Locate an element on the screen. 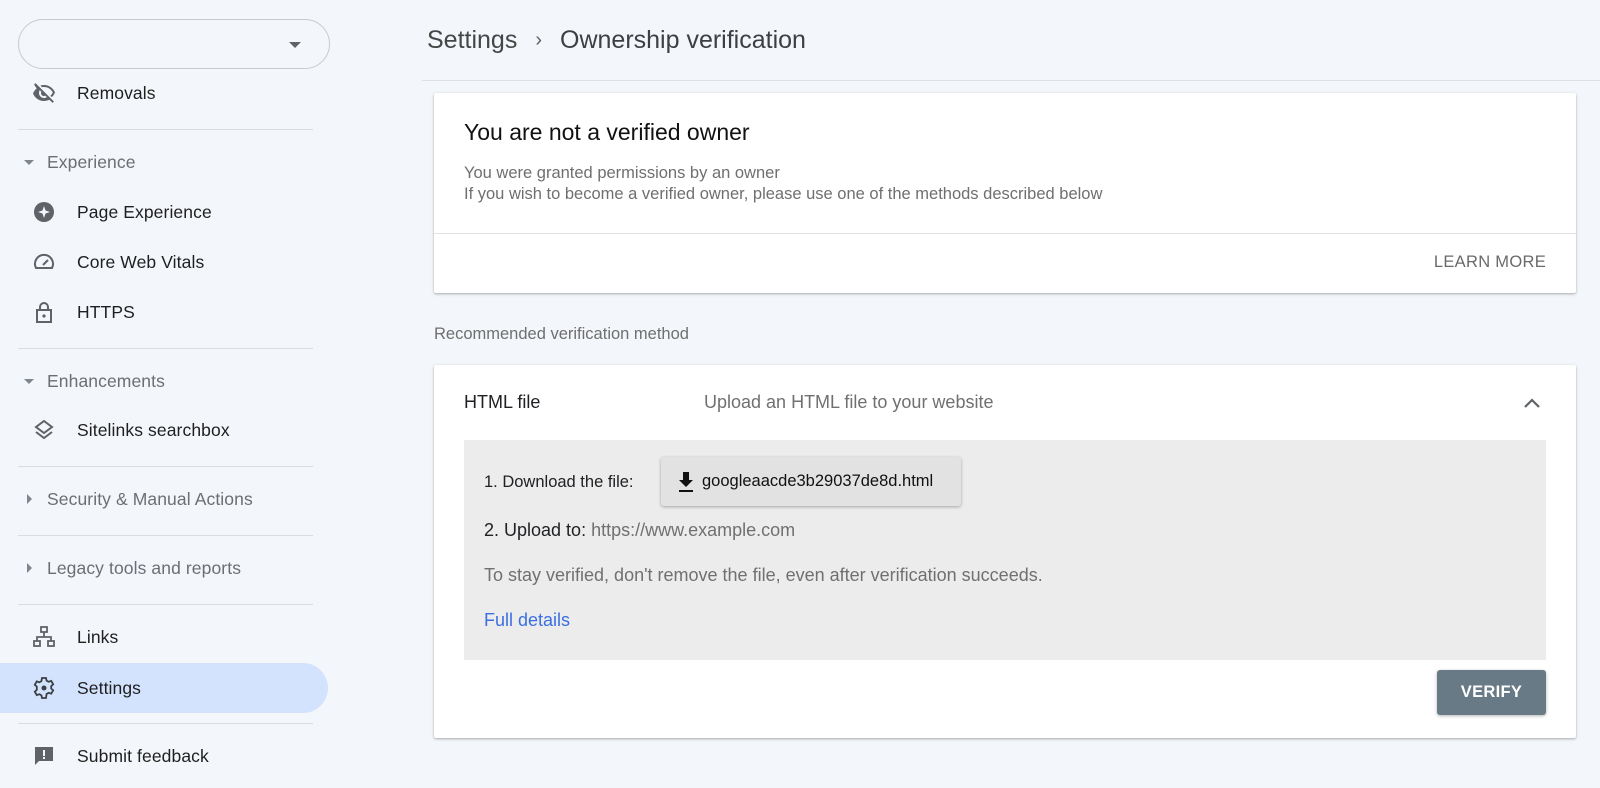 Image resolution: width=1600 pixels, height=788 pixels. download-file-button: googleaacde3b29037de8d.html is located at coordinates (811, 481).